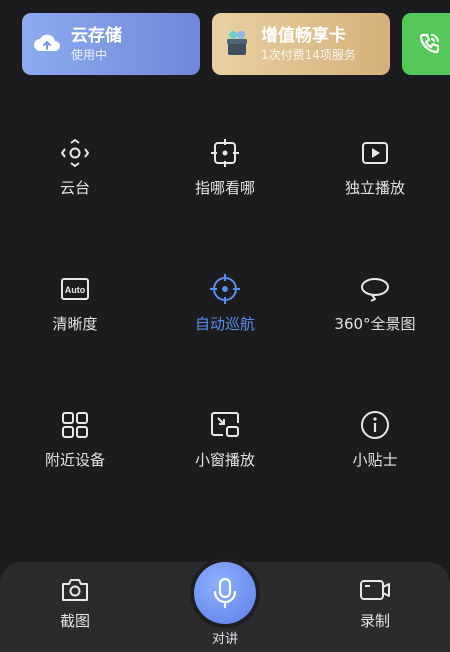 This screenshot has width=450, height=652. What do you see at coordinates (375, 590) in the screenshot?
I see `video-camera-icon` at bounding box center [375, 590].